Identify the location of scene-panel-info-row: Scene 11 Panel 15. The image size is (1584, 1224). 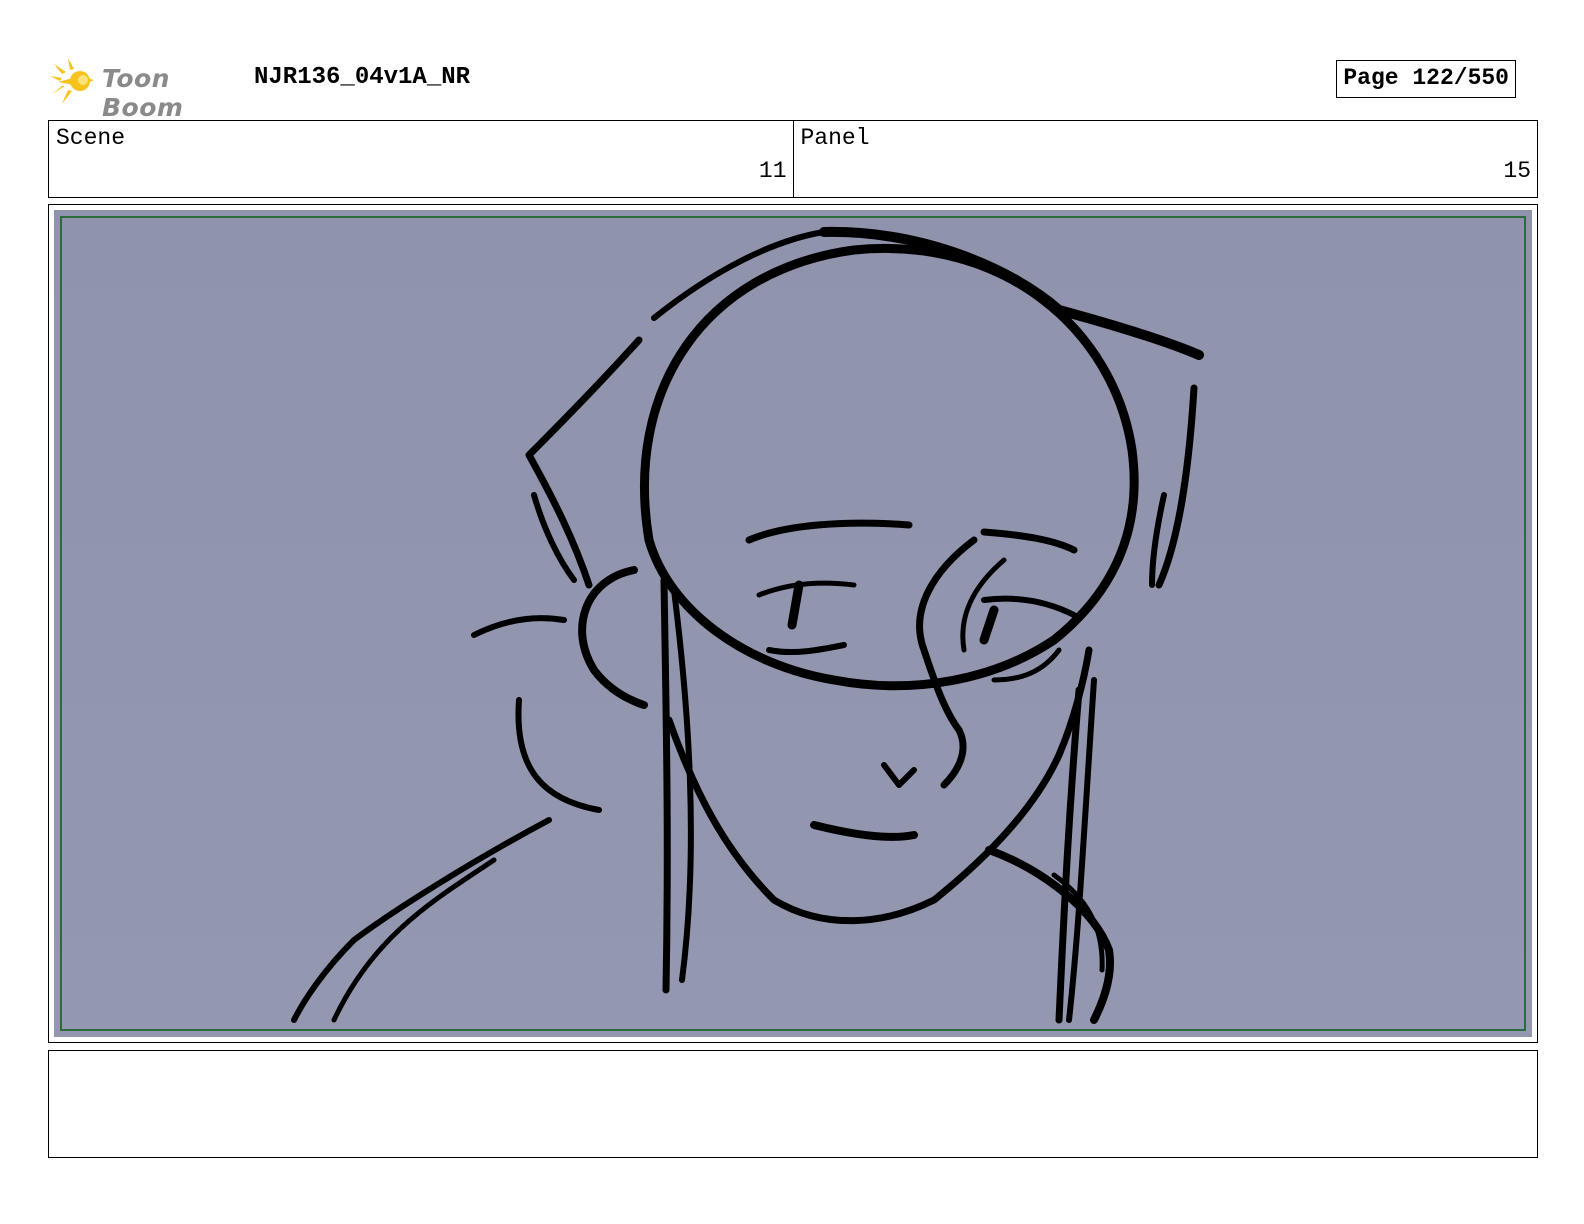
(793, 159).